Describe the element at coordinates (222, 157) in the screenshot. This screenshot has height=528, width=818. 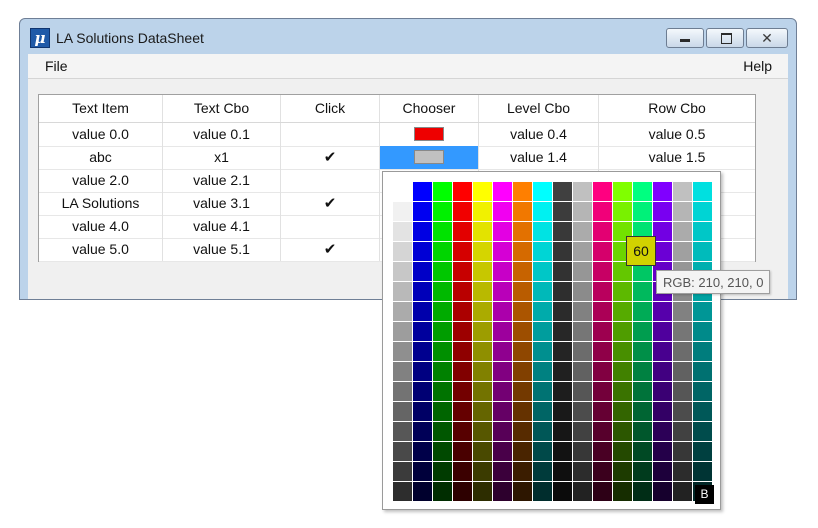
I see `cell-text-cbo: x1` at that location.